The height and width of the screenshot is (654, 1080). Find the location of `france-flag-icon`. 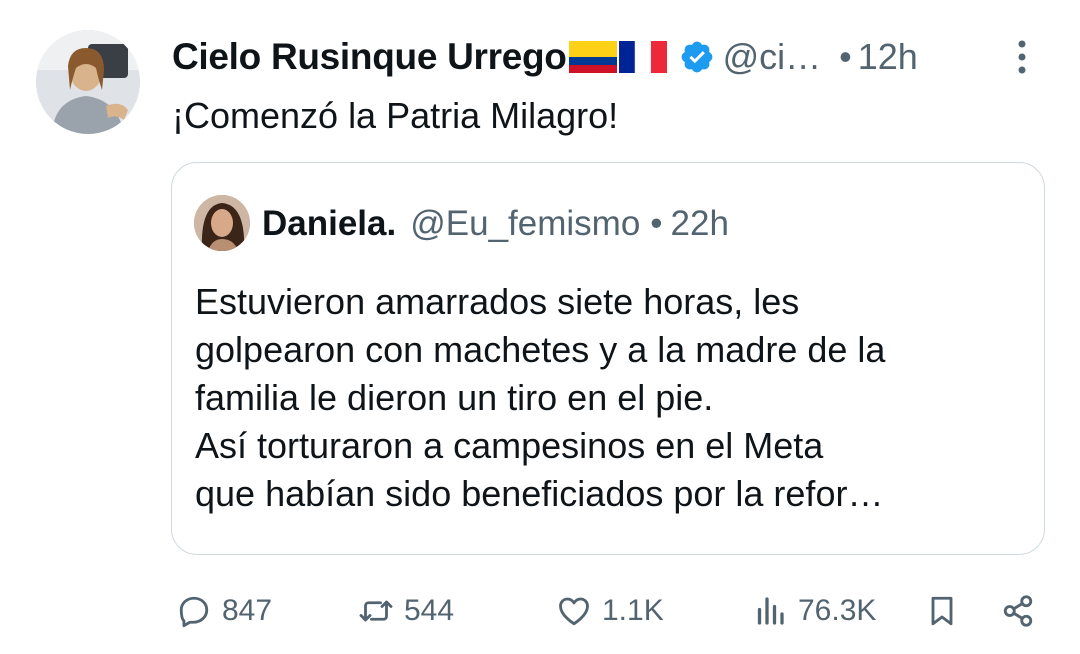

france-flag-icon is located at coordinates (642, 57).